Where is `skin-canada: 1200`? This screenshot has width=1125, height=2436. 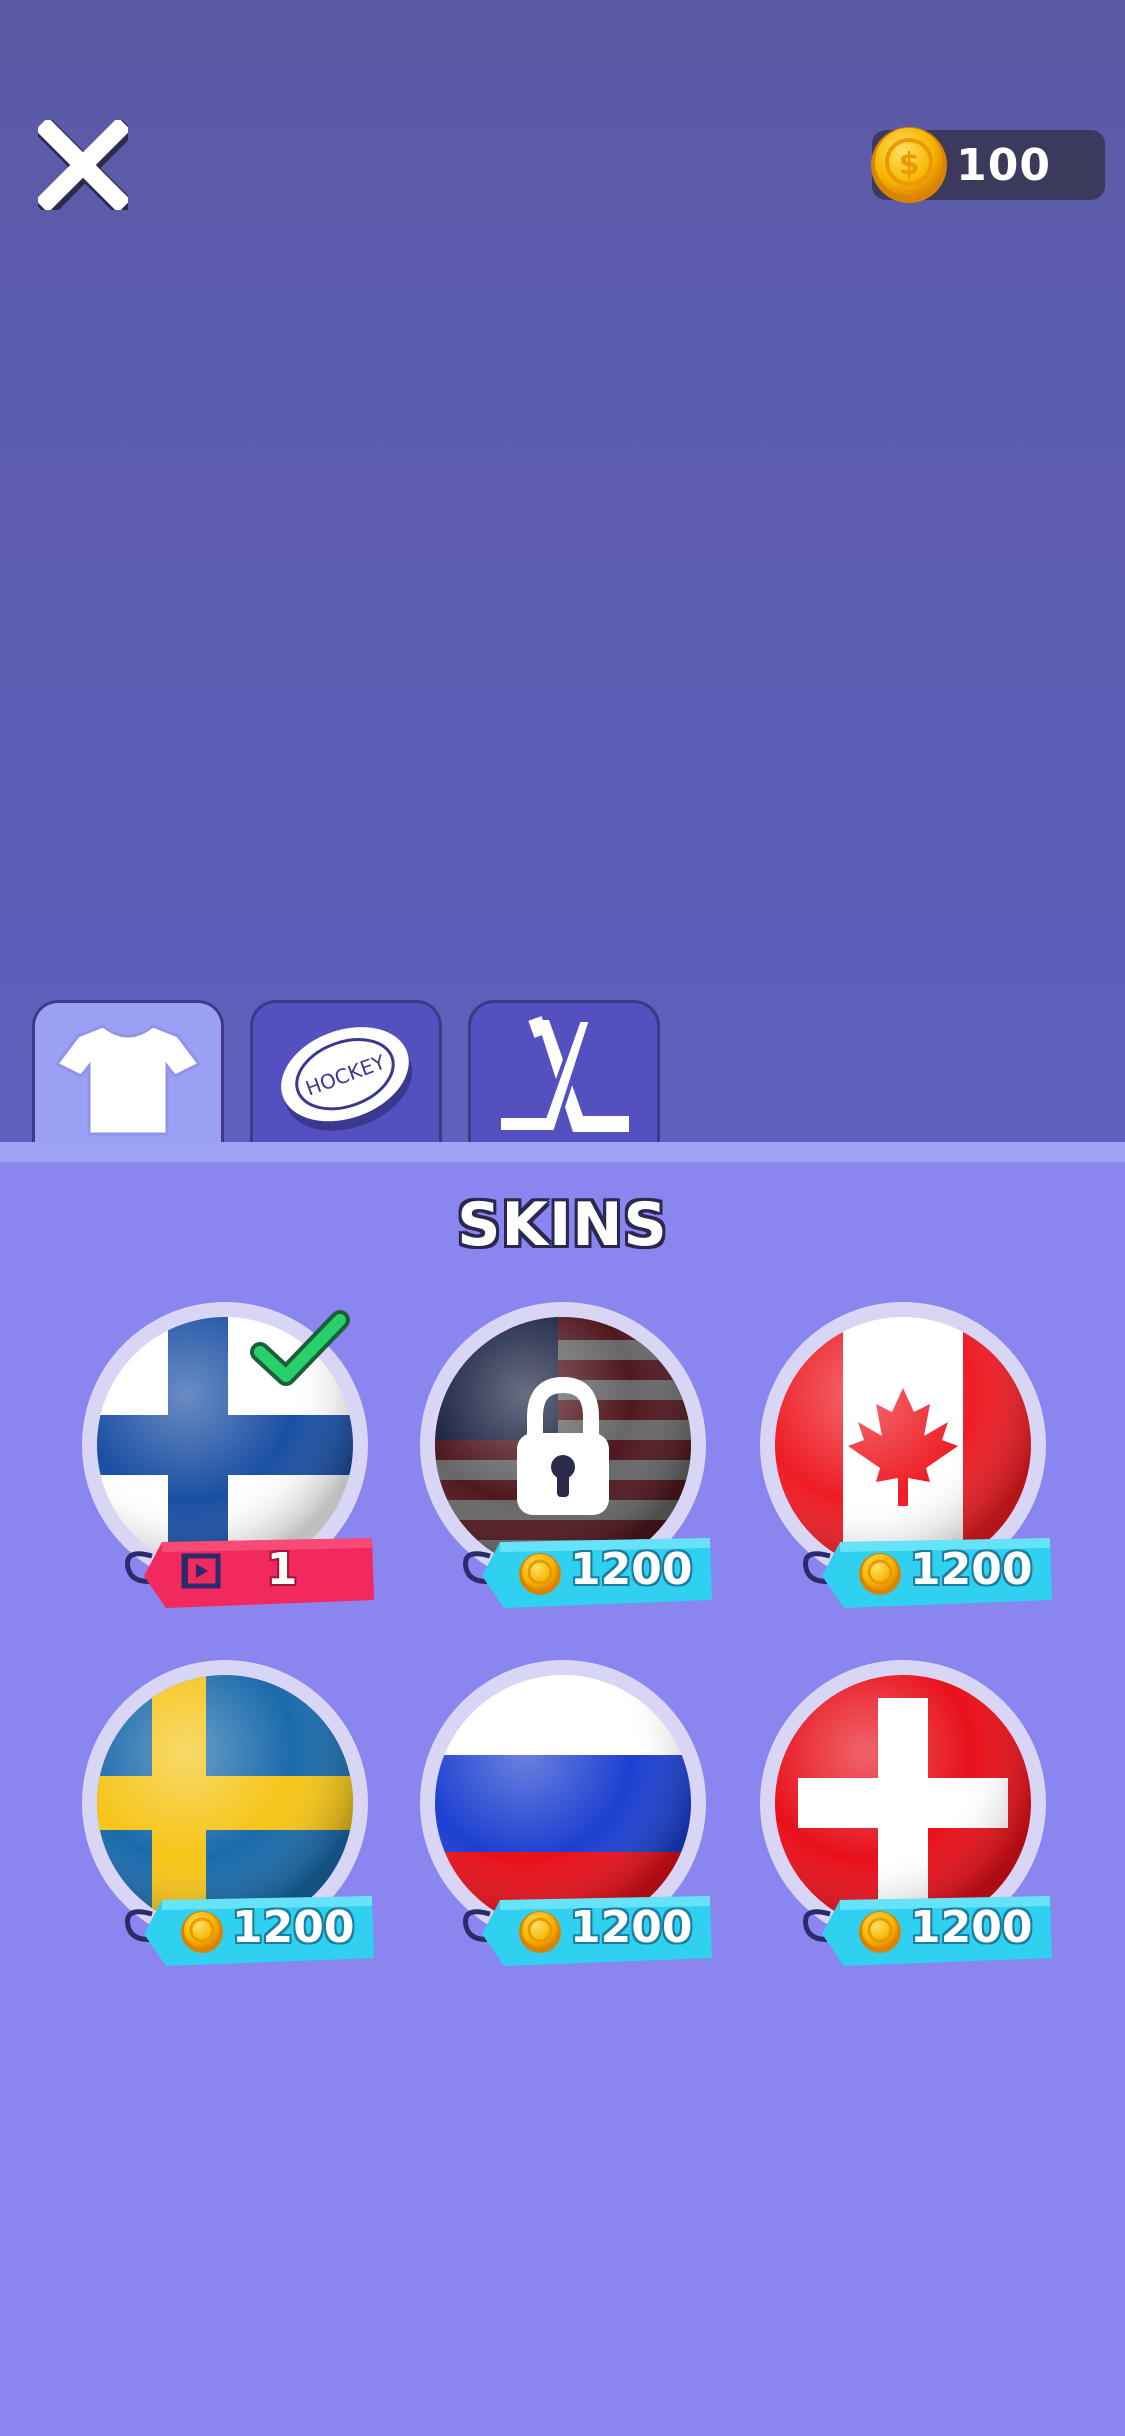
skin-canada: 1200 is located at coordinates (905, 1455).